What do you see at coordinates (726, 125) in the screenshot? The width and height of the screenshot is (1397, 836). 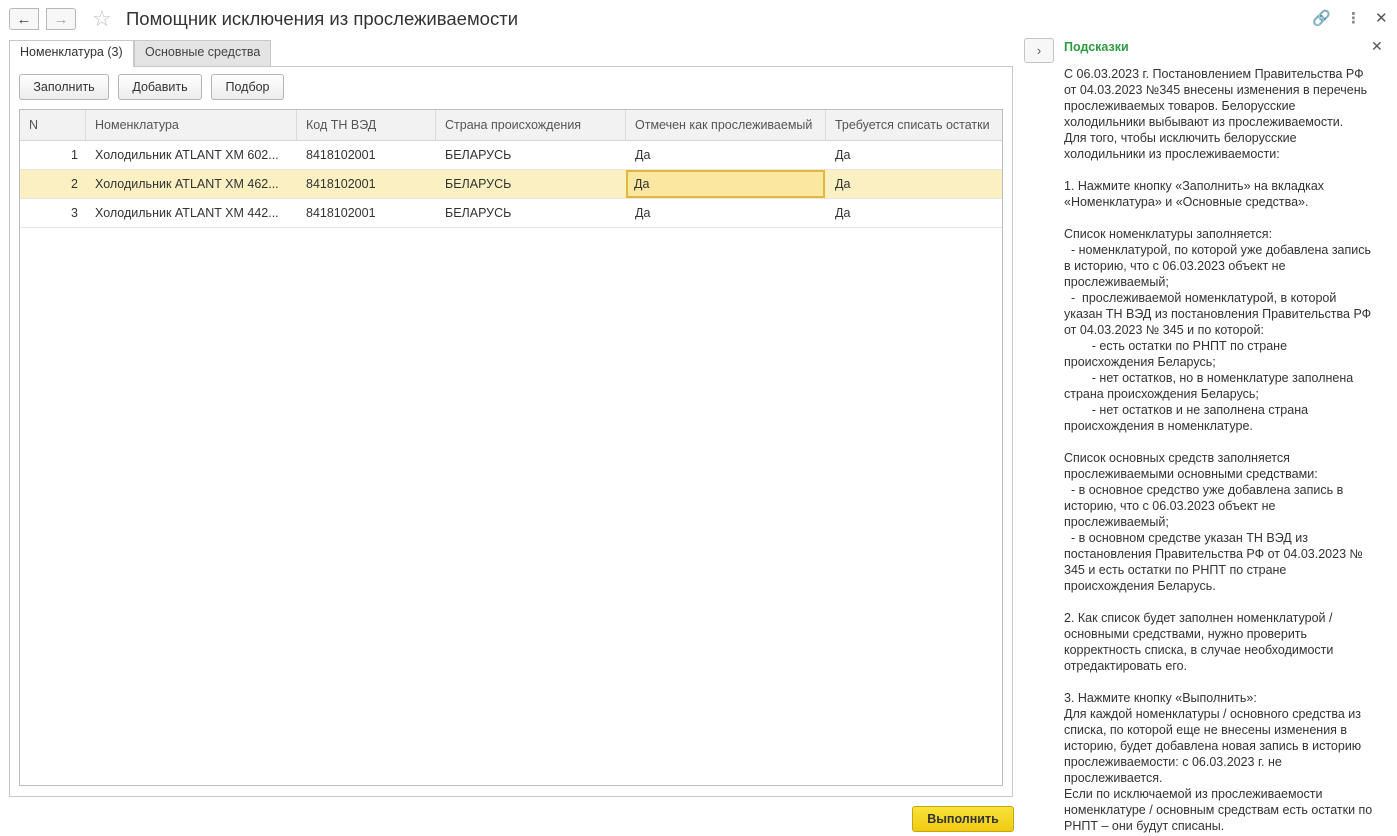 I see `column-header-traceable: Отмечен как прослеживаемый` at bounding box center [726, 125].